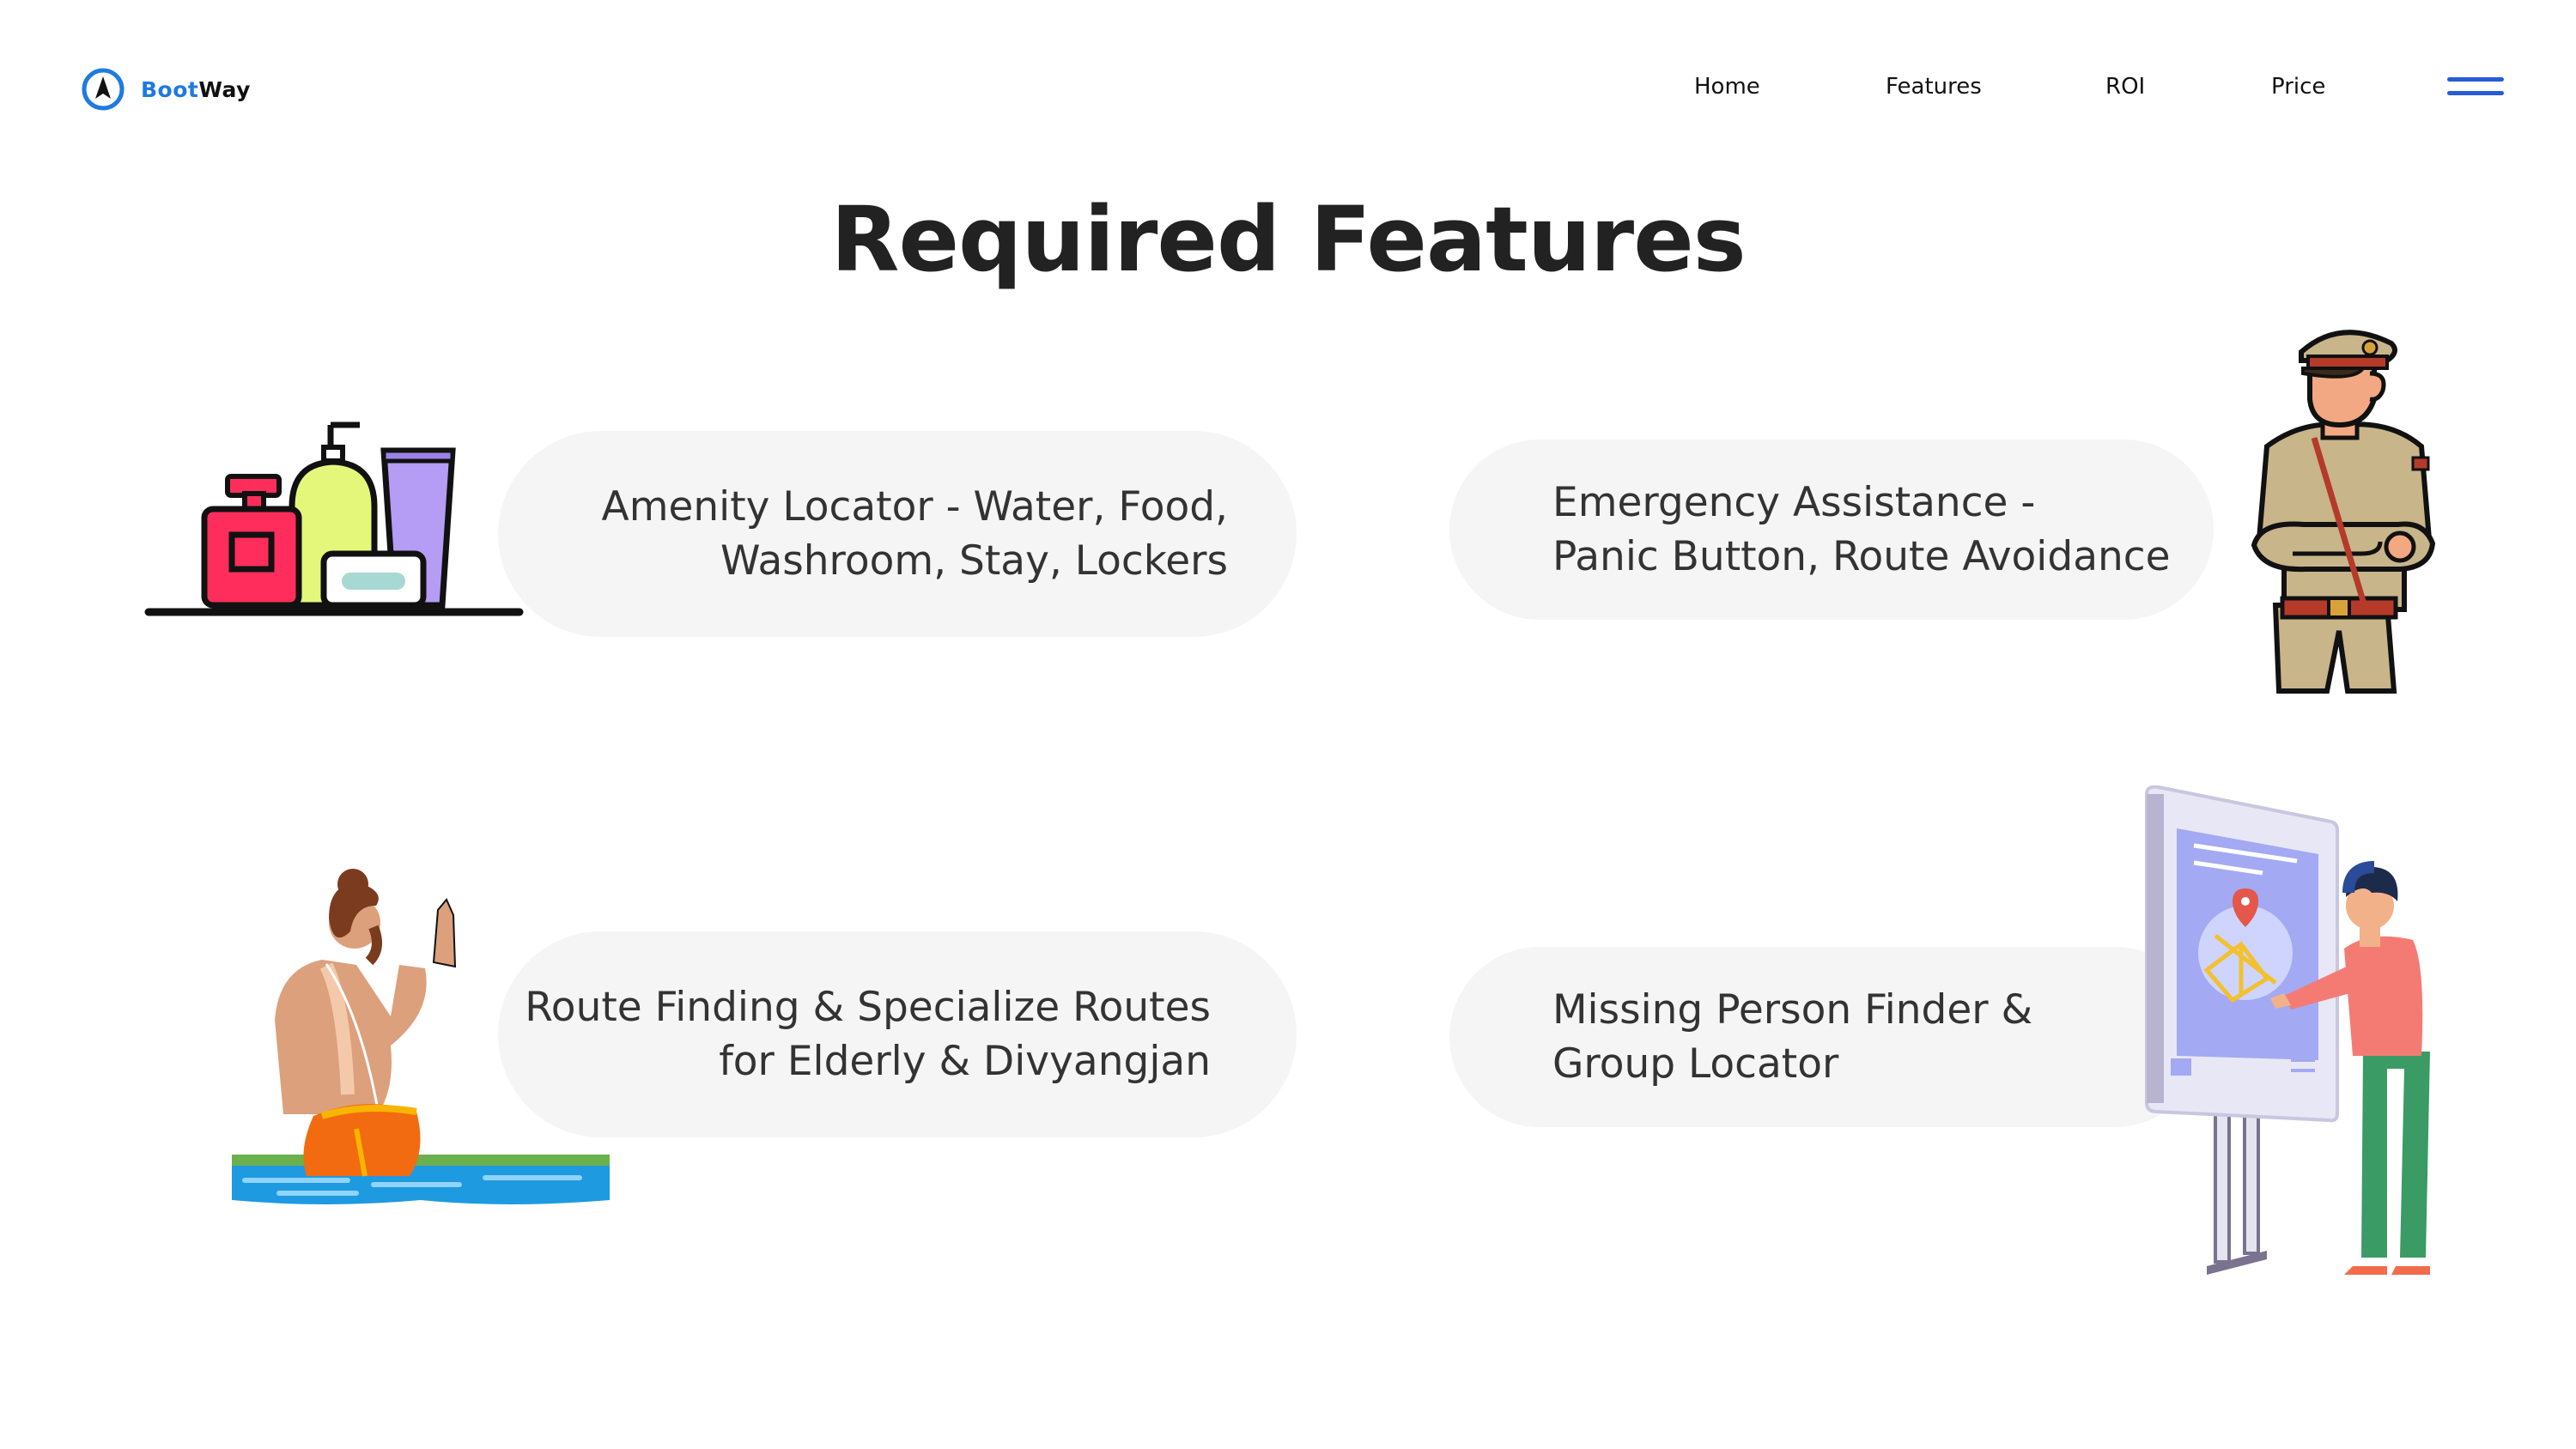 This screenshot has width=2576, height=1449. What do you see at coordinates (868, 1007) in the screenshot?
I see `feature-text-line1: Route Finding & Specialize Routes` at bounding box center [868, 1007].